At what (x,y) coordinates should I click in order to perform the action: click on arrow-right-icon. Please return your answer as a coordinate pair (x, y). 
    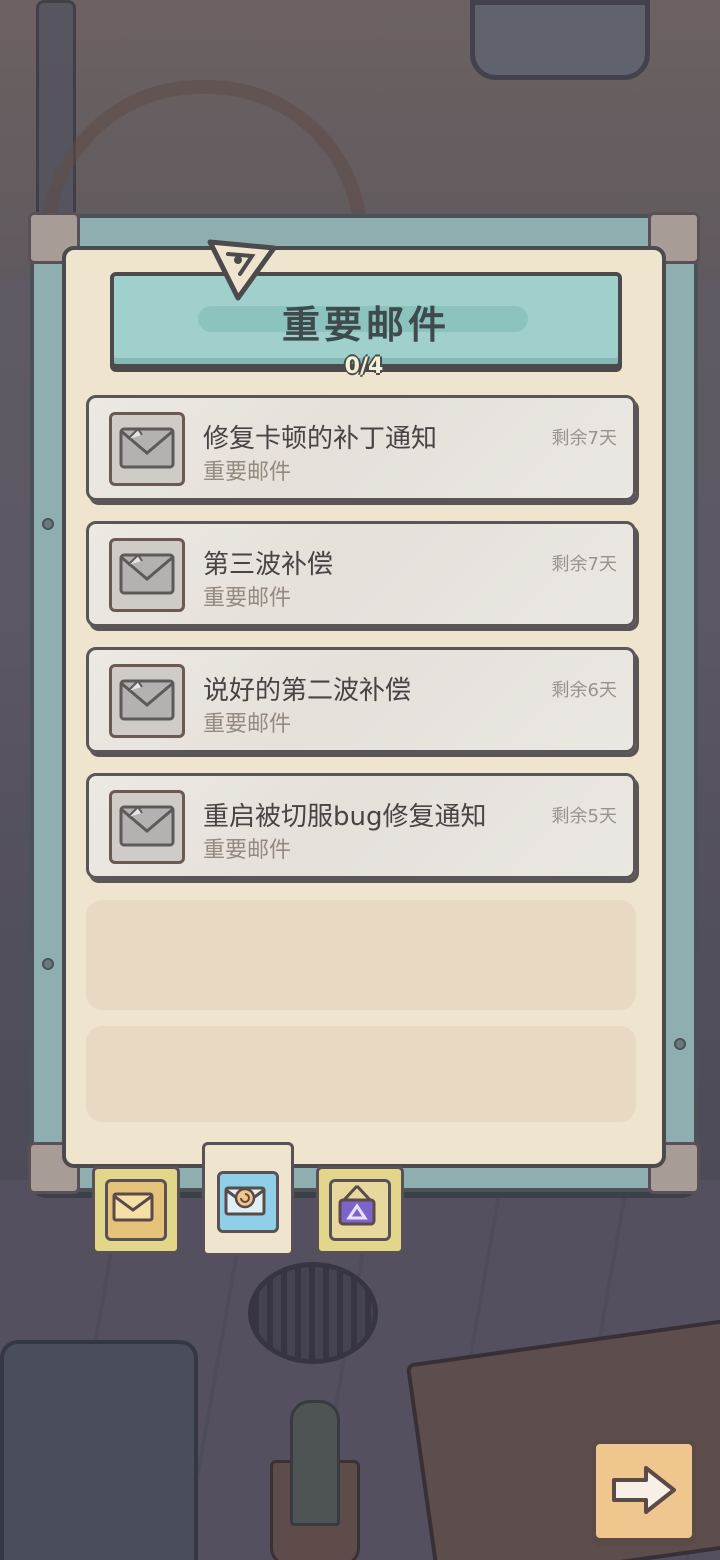
    Looking at the image, I should click on (644, 1490).